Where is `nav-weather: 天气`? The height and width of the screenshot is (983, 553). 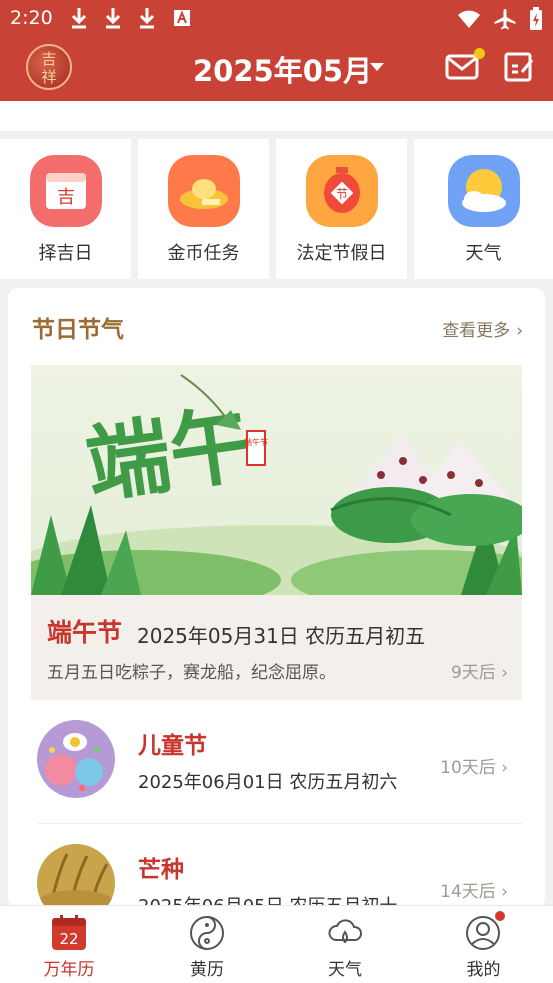 nav-weather: 天气 is located at coordinates (345, 944).